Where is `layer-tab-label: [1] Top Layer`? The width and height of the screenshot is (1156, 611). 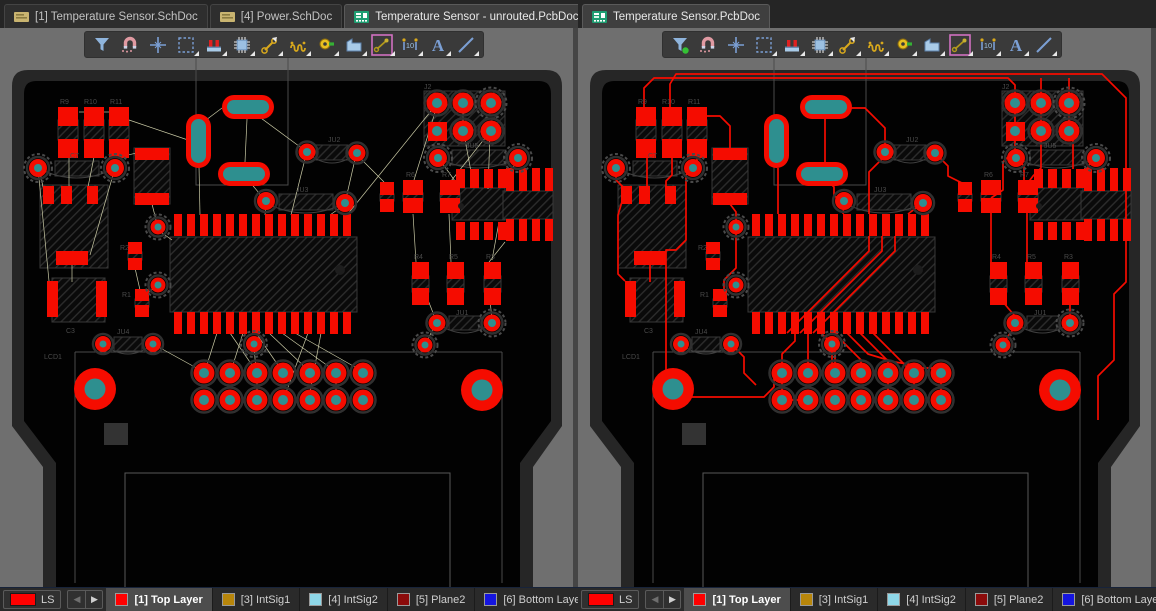 layer-tab-label: [1] Top Layer is located at coordinates (168, 599).